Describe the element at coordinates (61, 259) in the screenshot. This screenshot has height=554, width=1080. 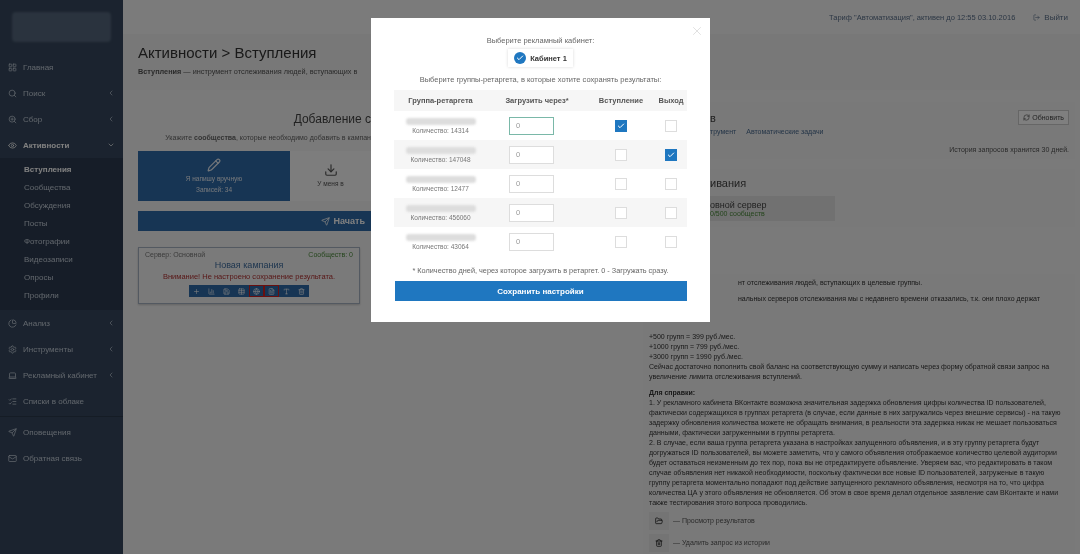
I see `nav-subitem: Видеозаписи` at that location.